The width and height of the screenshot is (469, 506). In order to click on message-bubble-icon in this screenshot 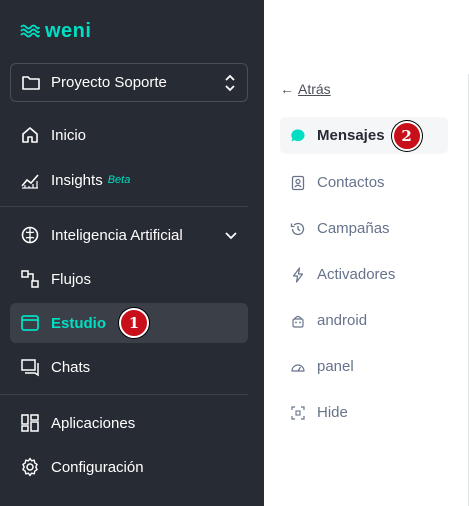, I will do `click(298, 134)`.